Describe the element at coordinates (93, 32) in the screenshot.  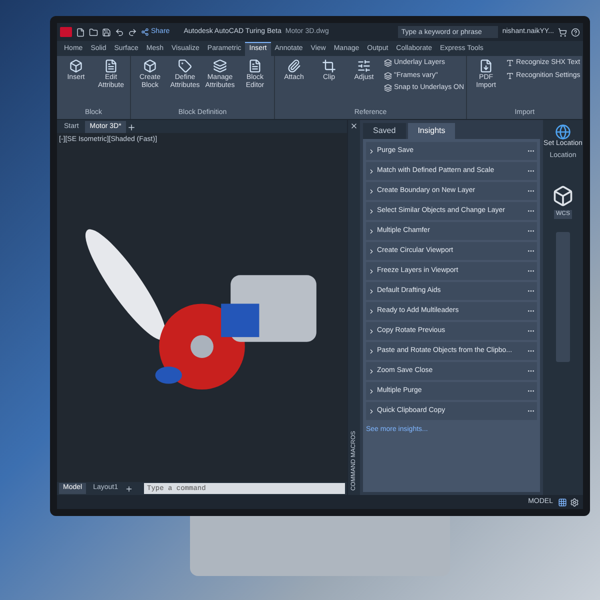
I see `folder-icon` at that location.